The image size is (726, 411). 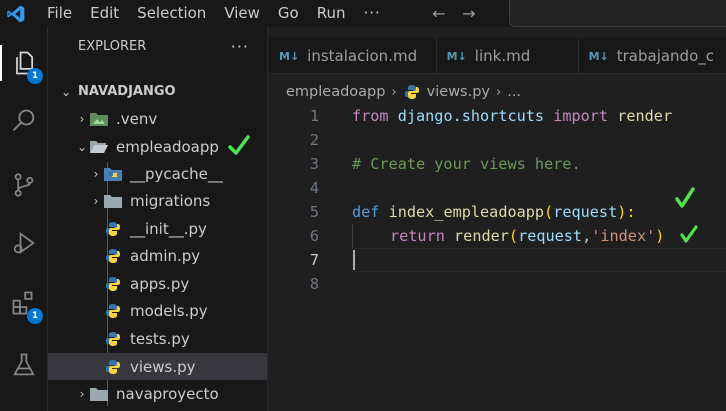 I want to click on project-root: ⌄ NAVADJANGO, so click(x=157, y=91).